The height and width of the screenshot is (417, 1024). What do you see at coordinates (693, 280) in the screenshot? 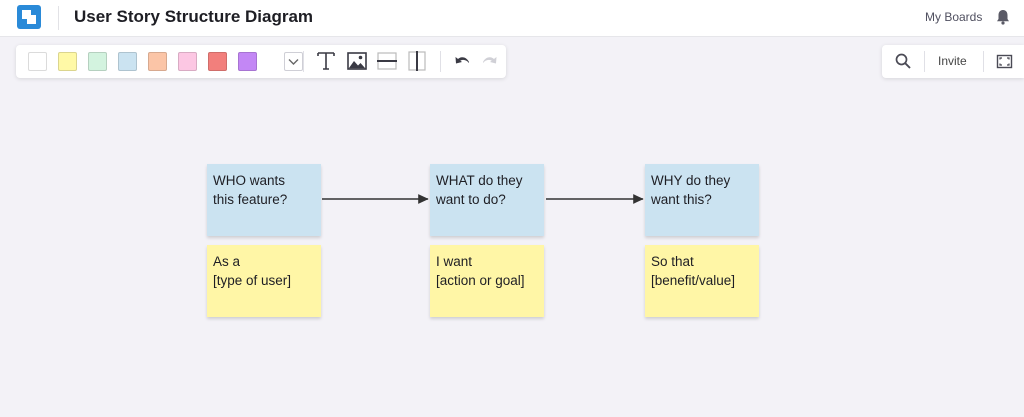
I see `note-text-line: [benefit/value]` at bounding box center [693, 280].